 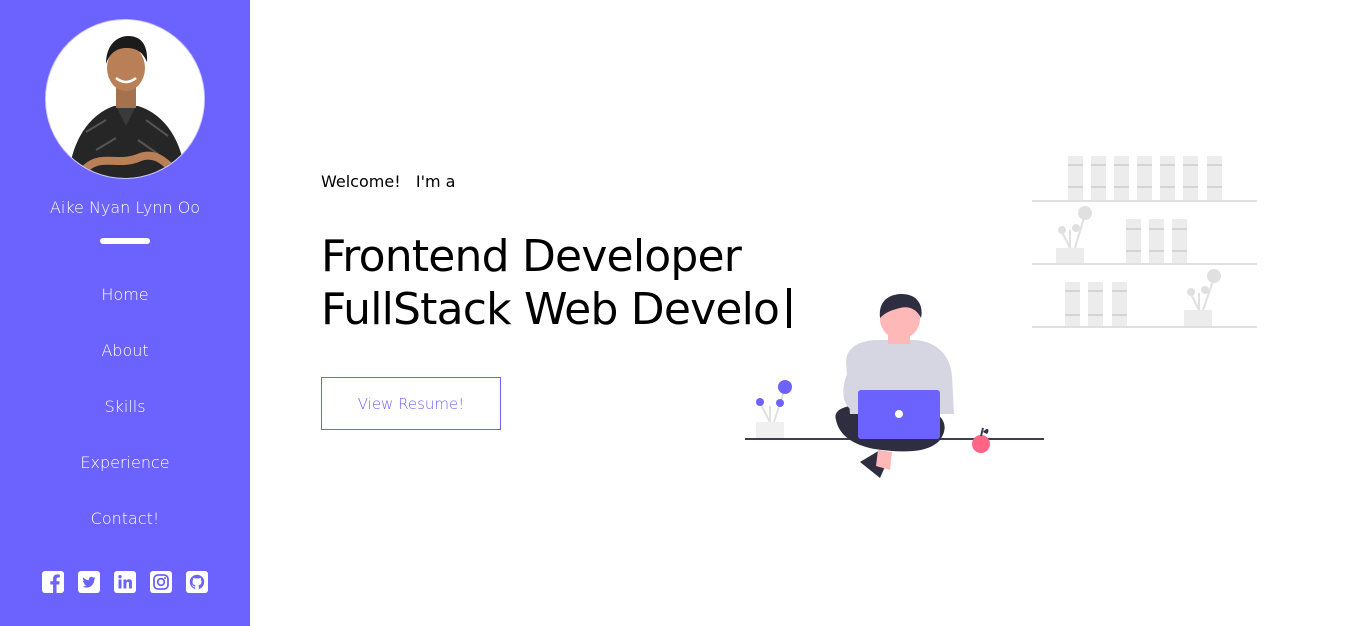 What do you see at coordinates (435, 181) in the screenshot?
I see `intro-text: I'm a` at bounding box center [435, 181].